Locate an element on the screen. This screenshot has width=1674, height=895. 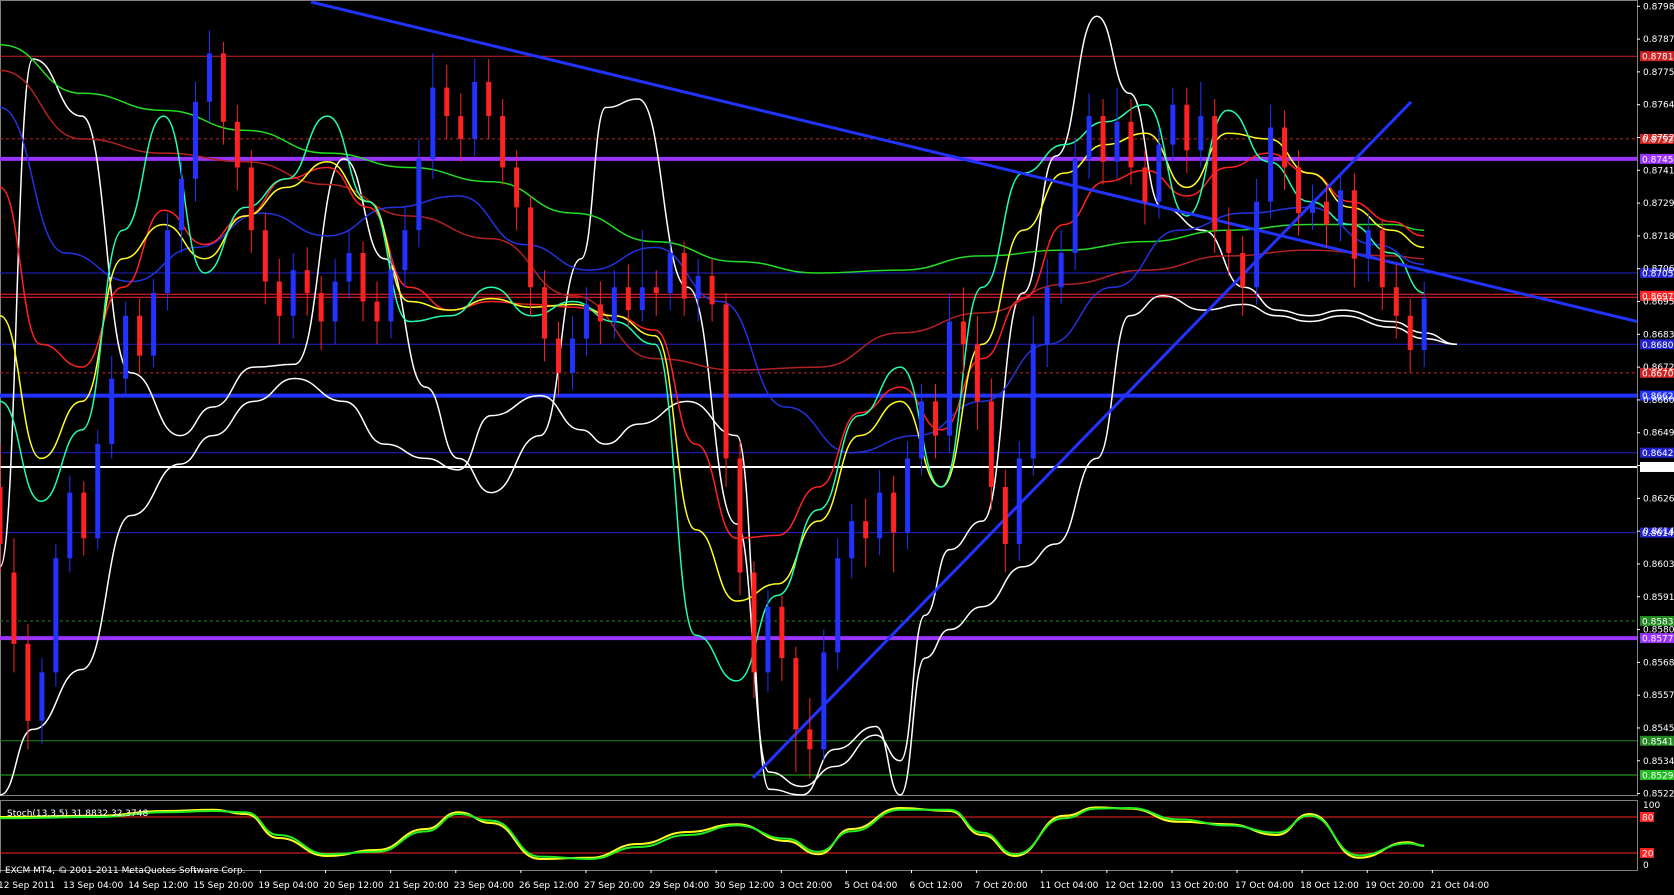
osc-level-tag-label-0: 80 is located at coordinates (1648, 819).